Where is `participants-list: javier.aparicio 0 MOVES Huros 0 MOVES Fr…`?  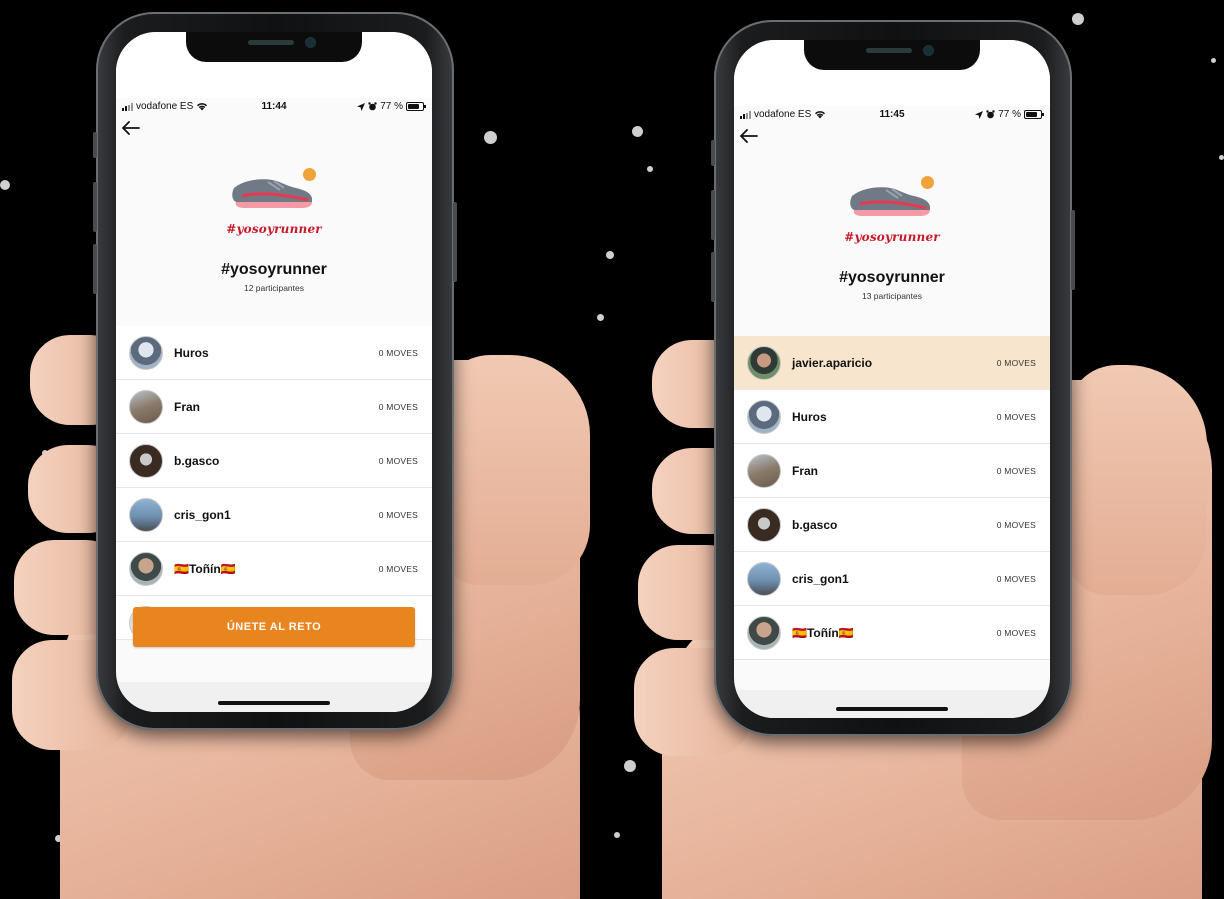
participants-list: javier.aparicio 0 MOVES Huros 0 MOVES Fr… is located at coordinates (892, 498).